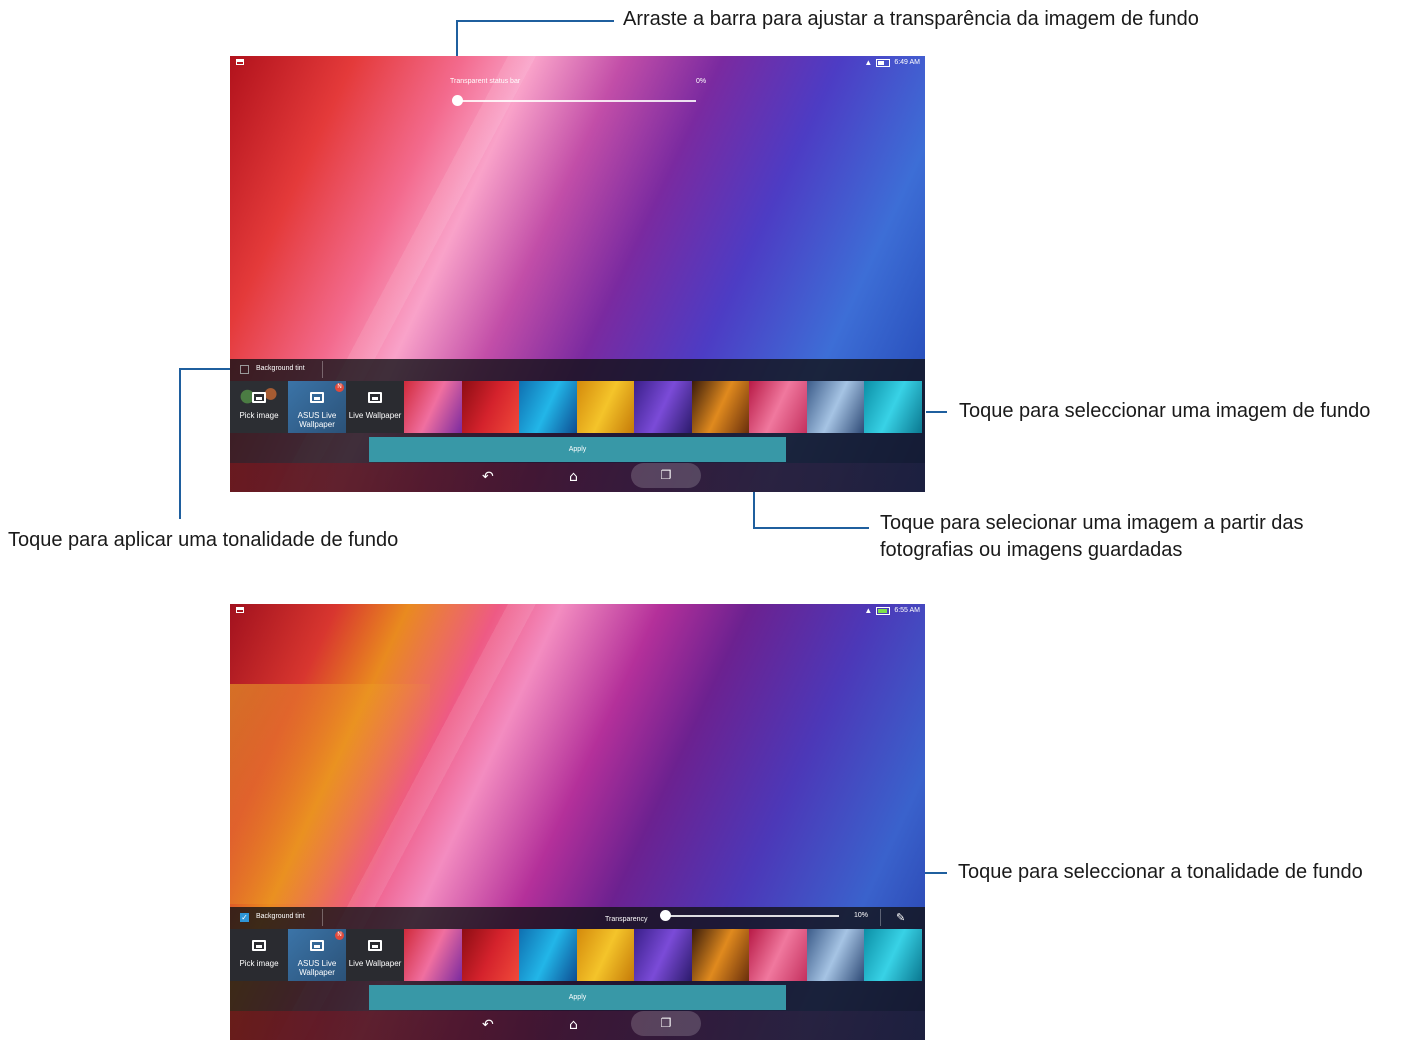 This screenshot has height=1040, width=1425. What do you see at coordinates (244, 369) in the screenshot?
I see `background-tint-checkbox` at bounding box center [244, 369].